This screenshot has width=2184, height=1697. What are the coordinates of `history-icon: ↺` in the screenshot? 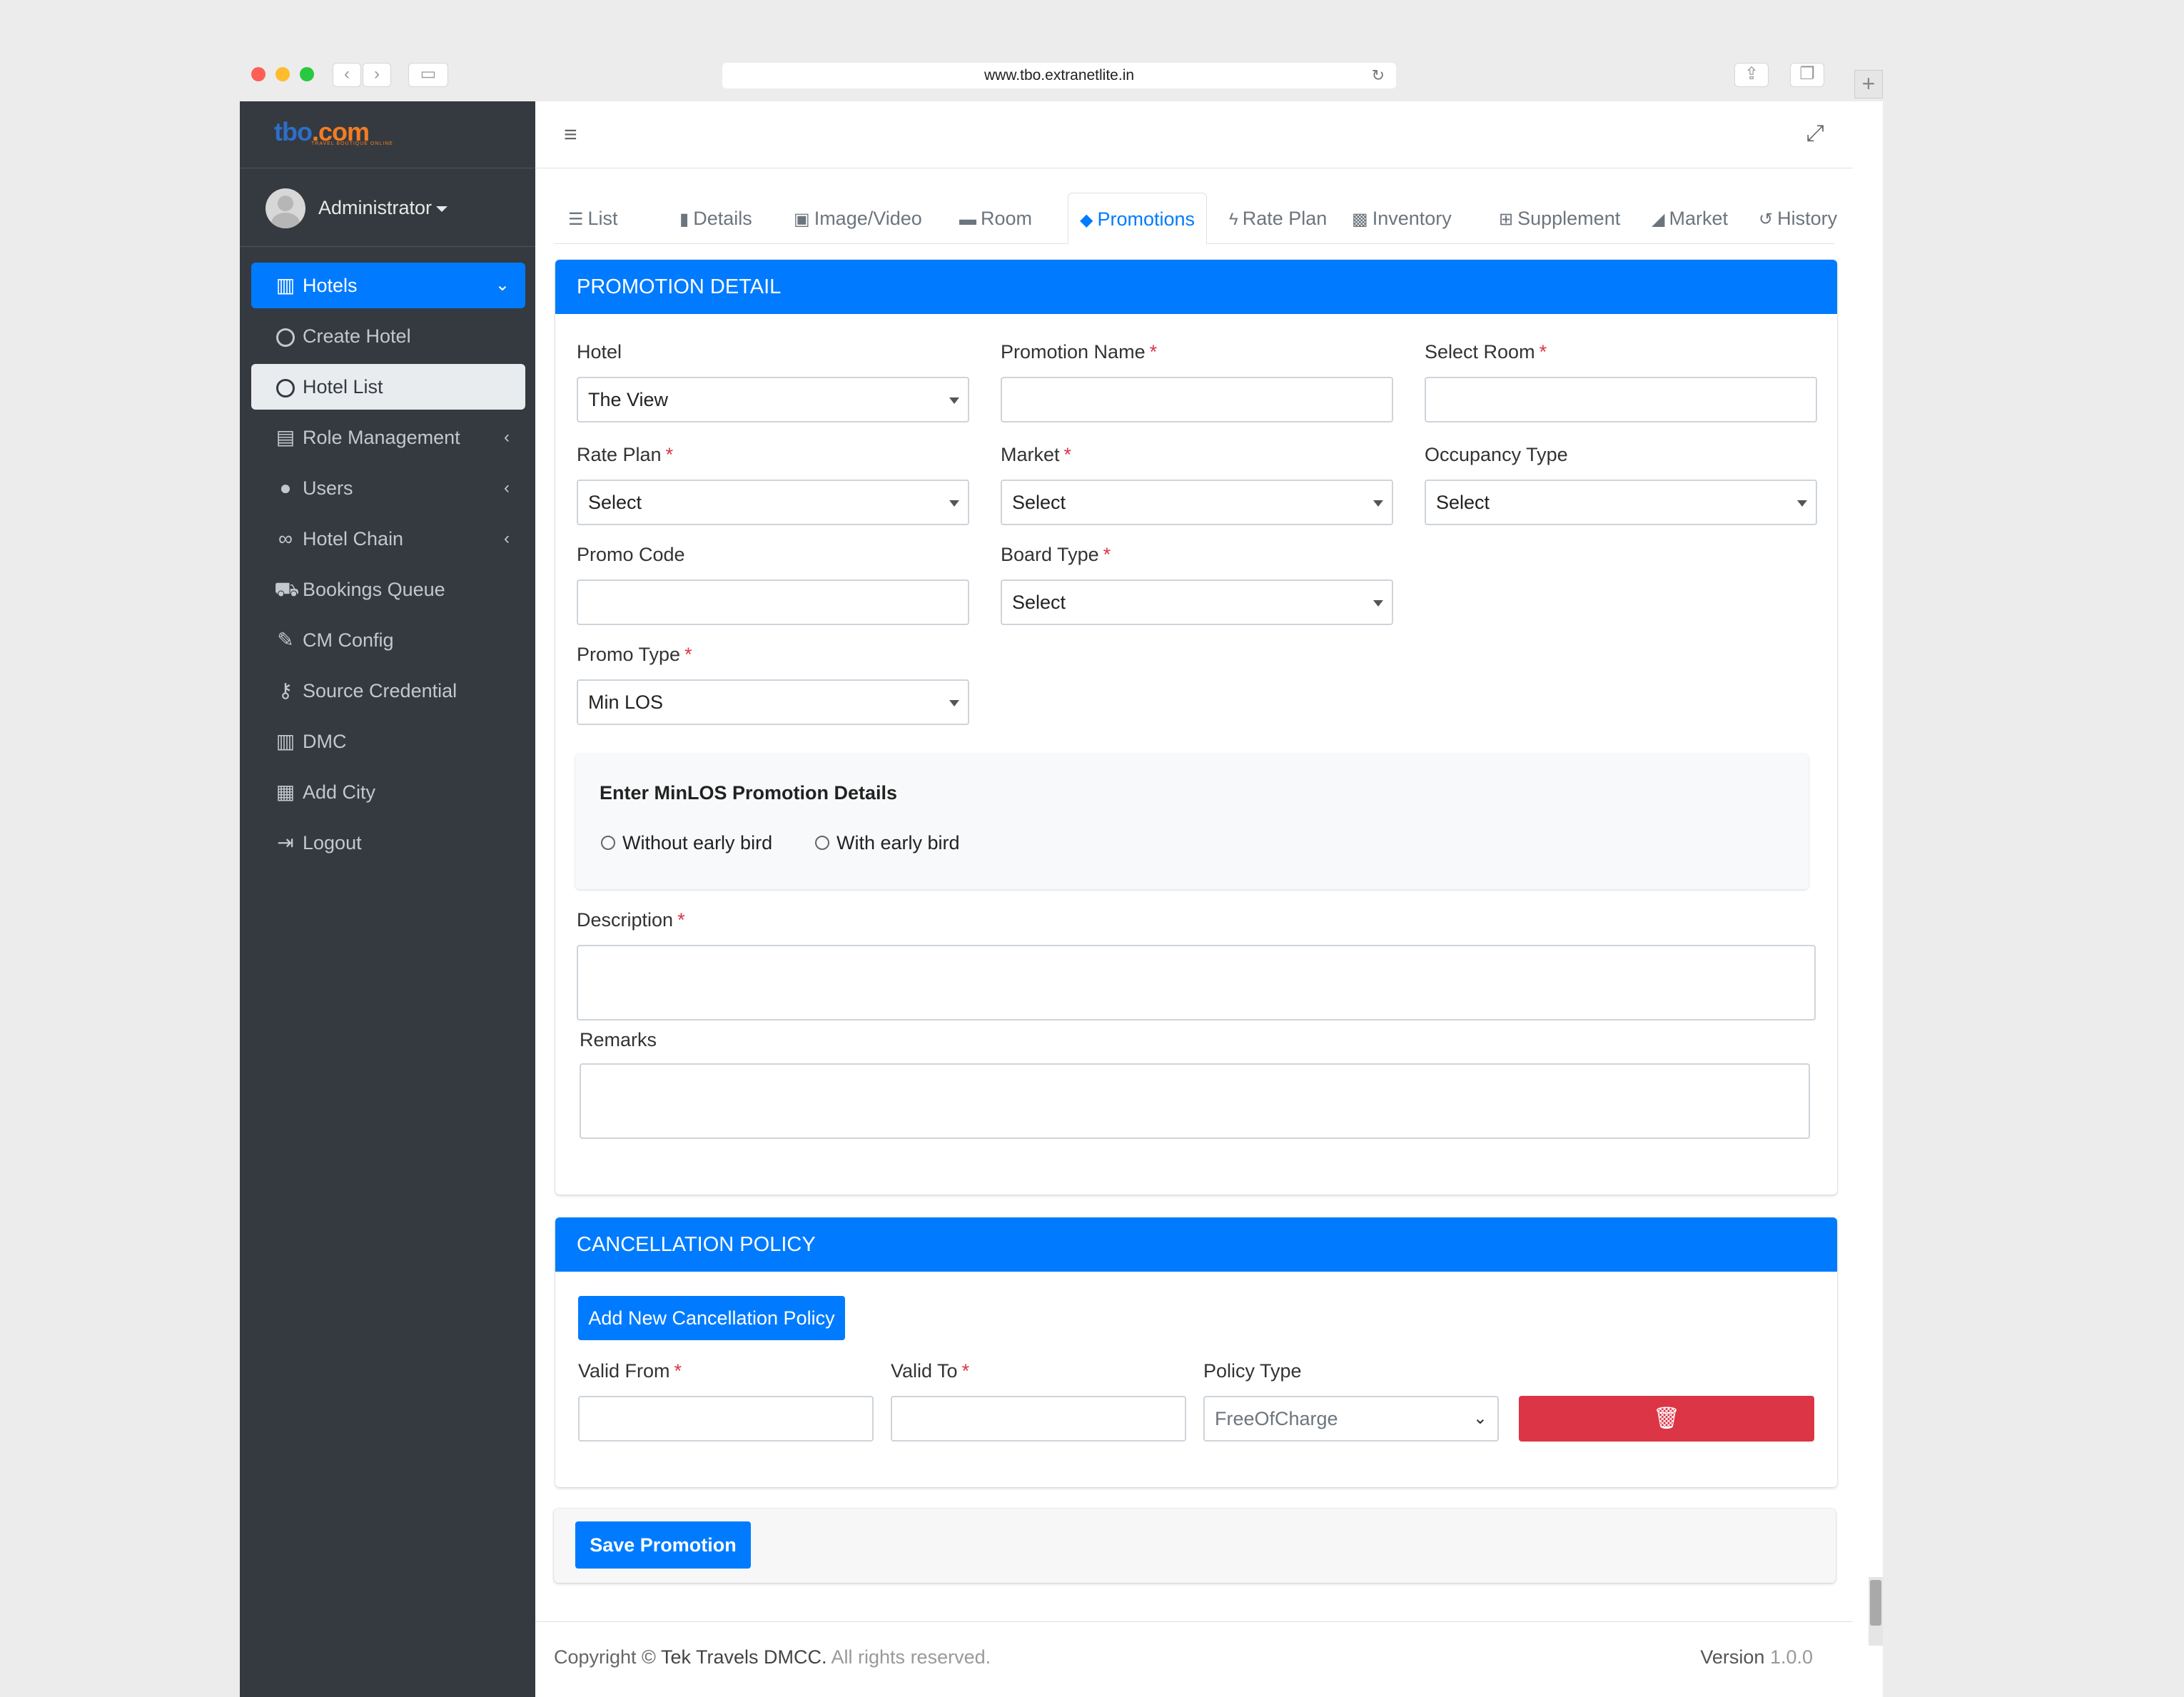 It's located at (1766, 219).